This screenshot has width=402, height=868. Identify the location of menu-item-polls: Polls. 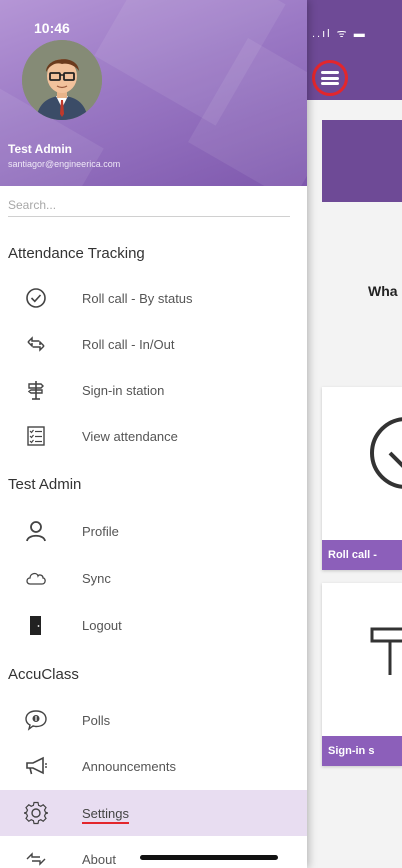
(153, 720).